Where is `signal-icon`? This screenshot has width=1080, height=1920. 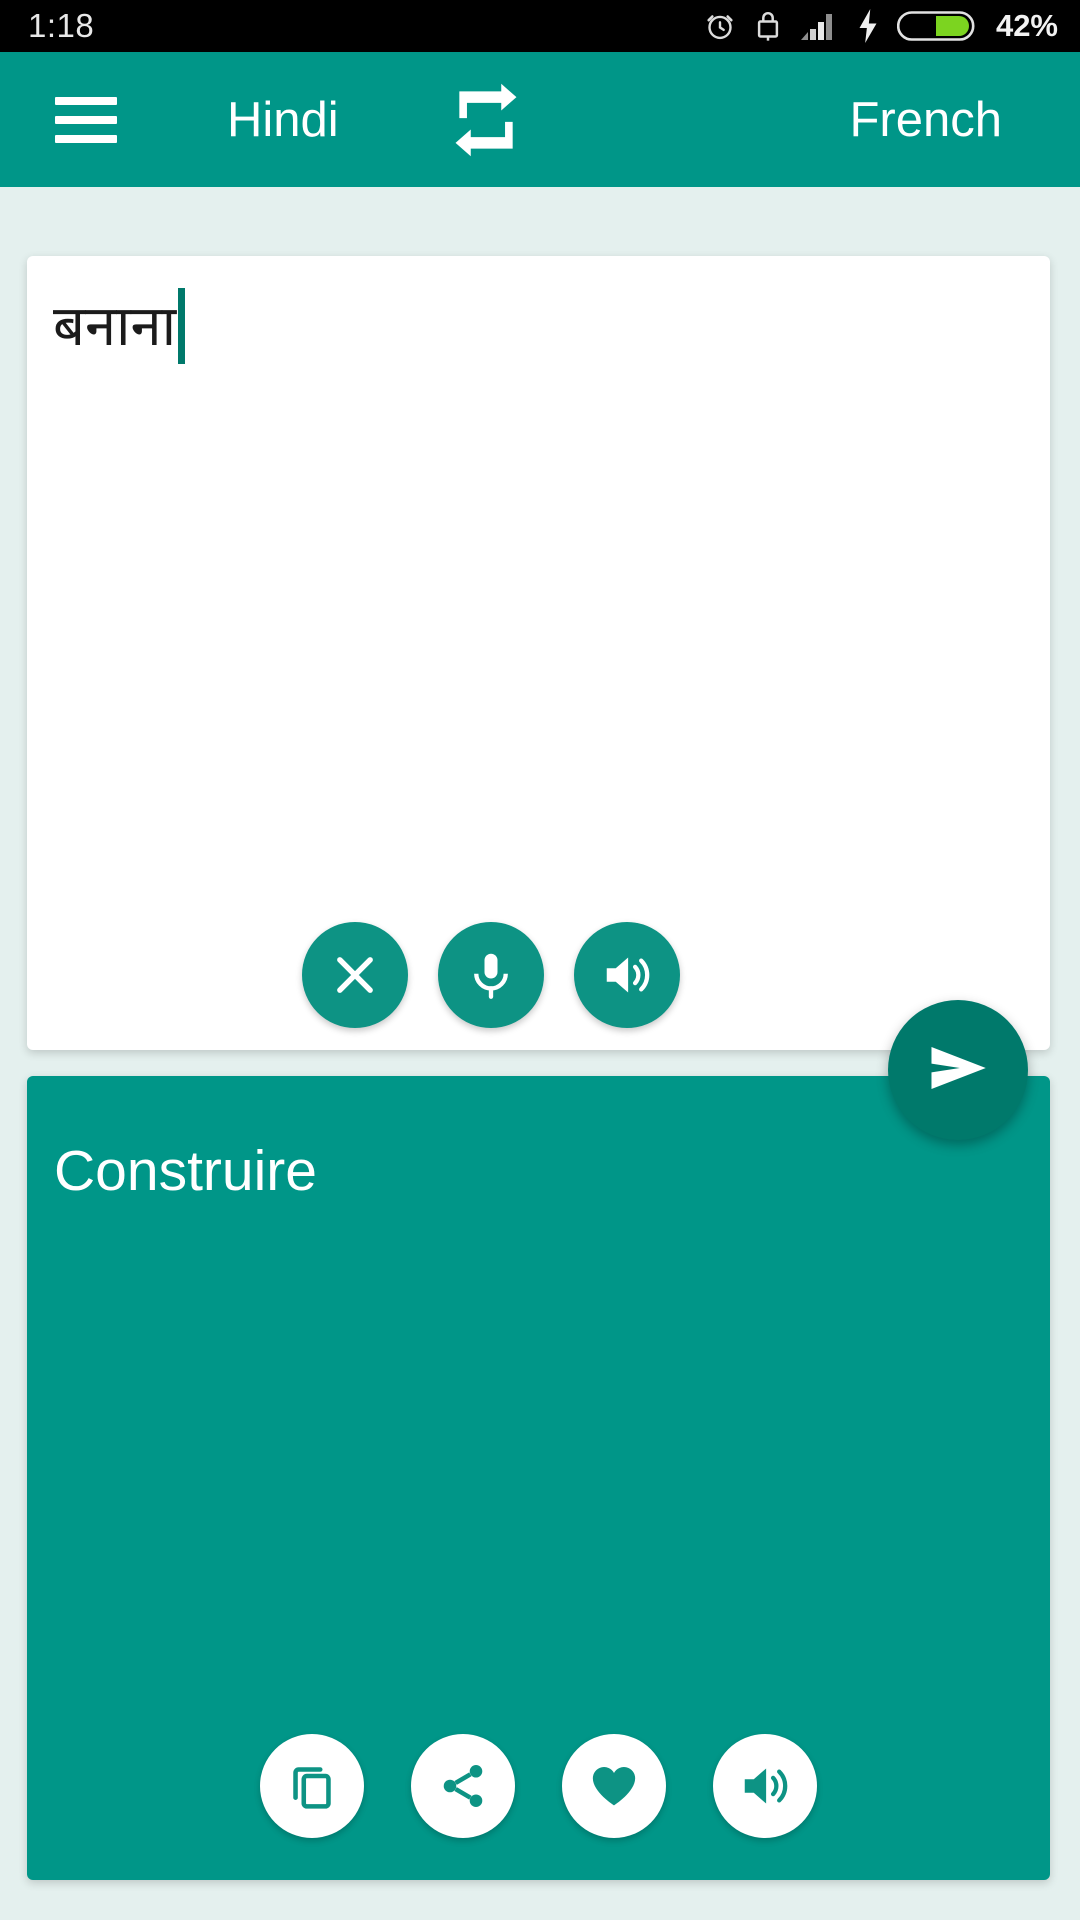 signal-icon is located at coordinates (819, 26).